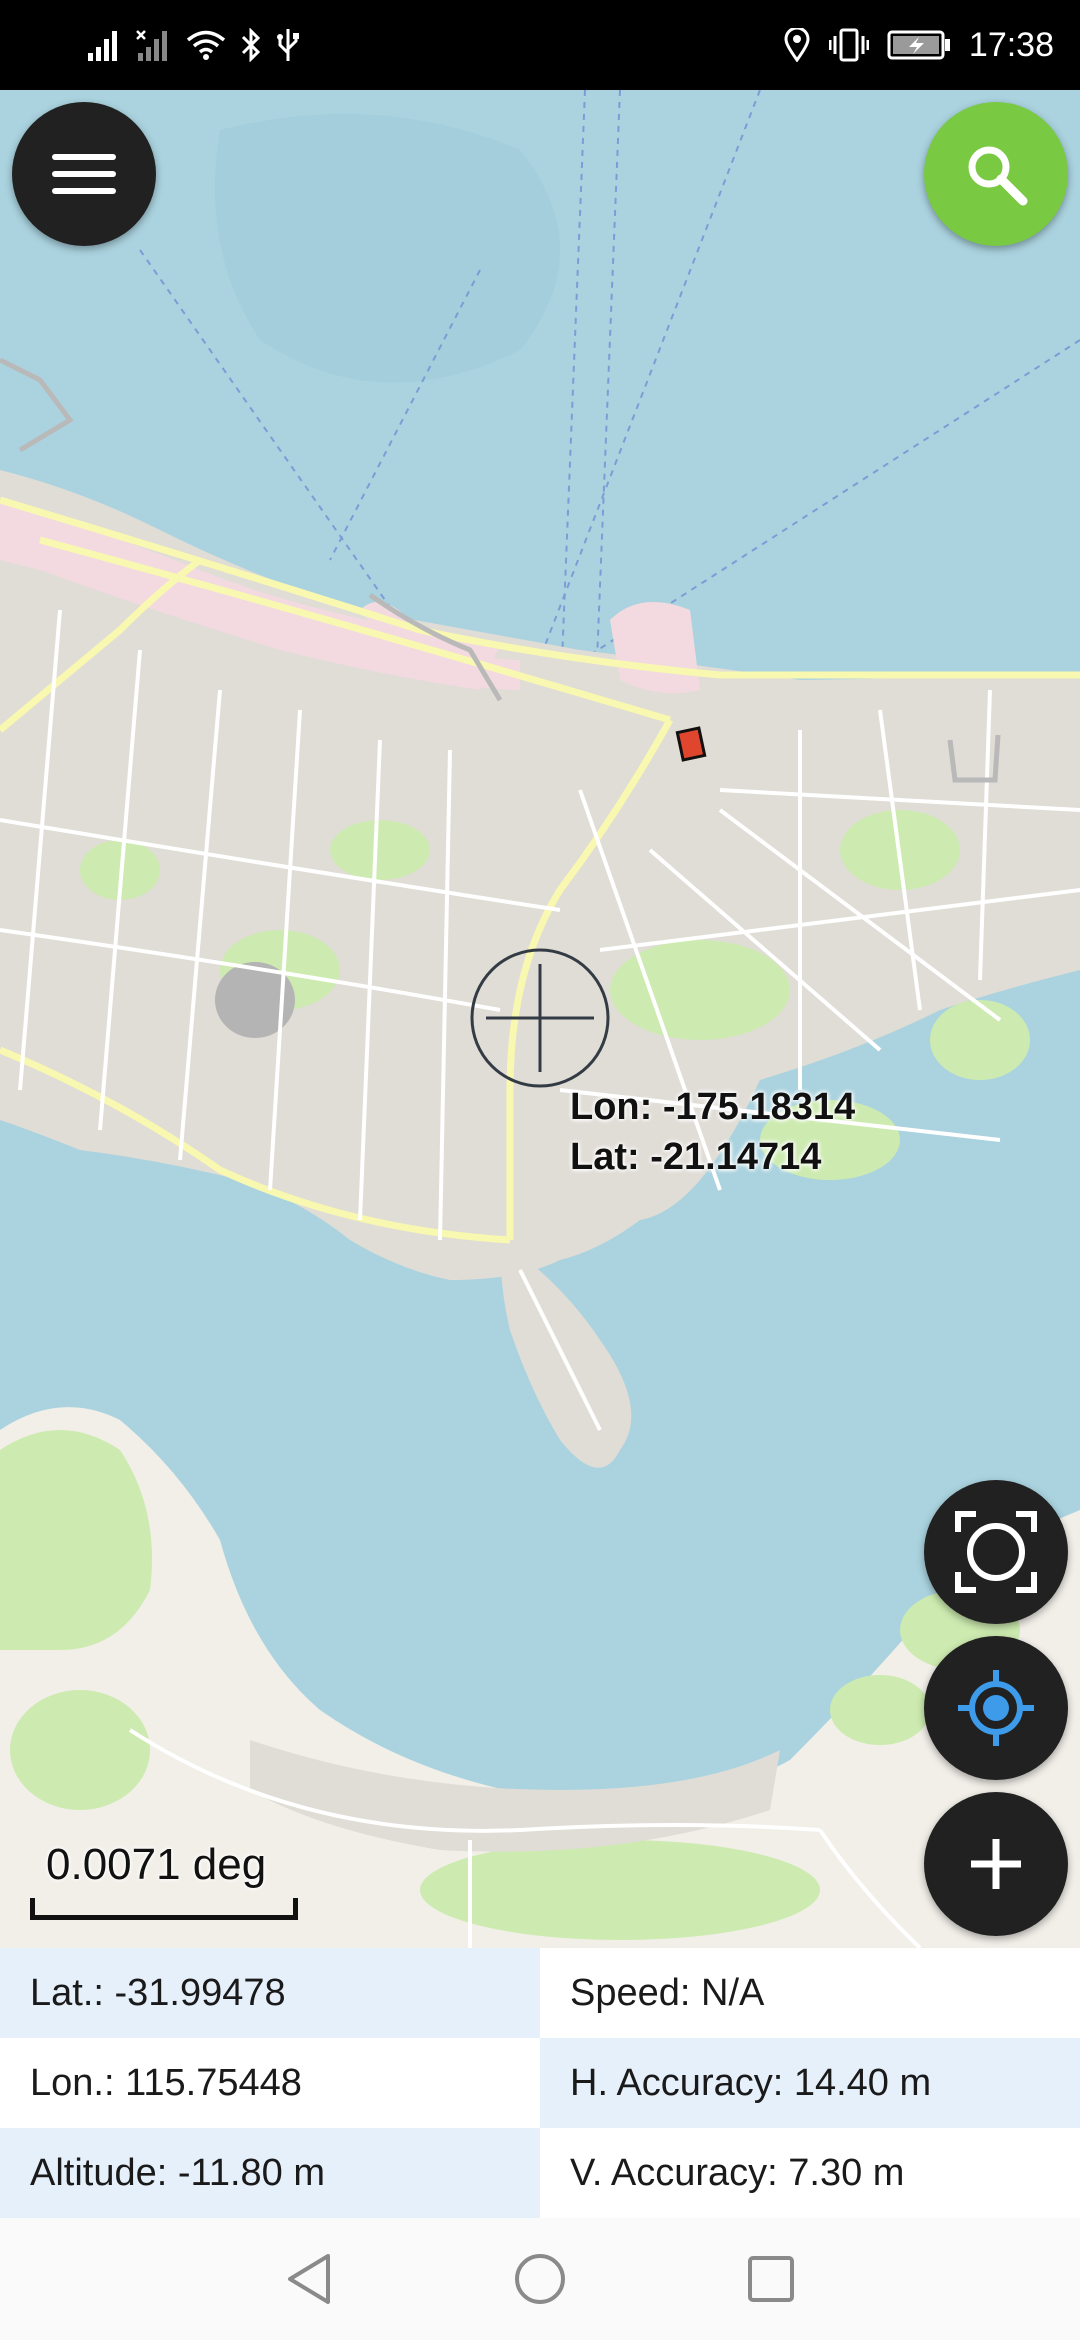 The width and height of the screenshot is (1080, 2340). I want to click on nav-recents-button, so click(771, 2279).